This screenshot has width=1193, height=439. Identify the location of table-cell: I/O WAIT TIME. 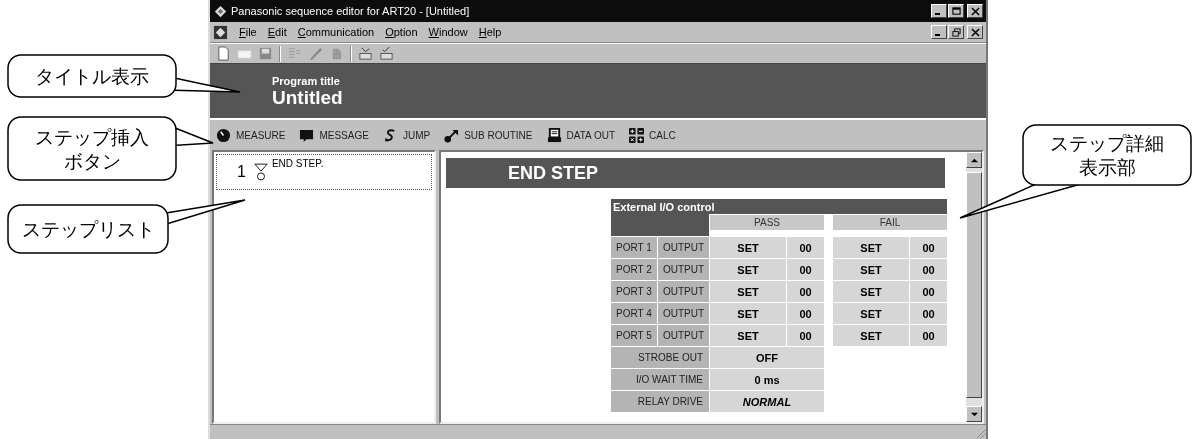
(660, 379).